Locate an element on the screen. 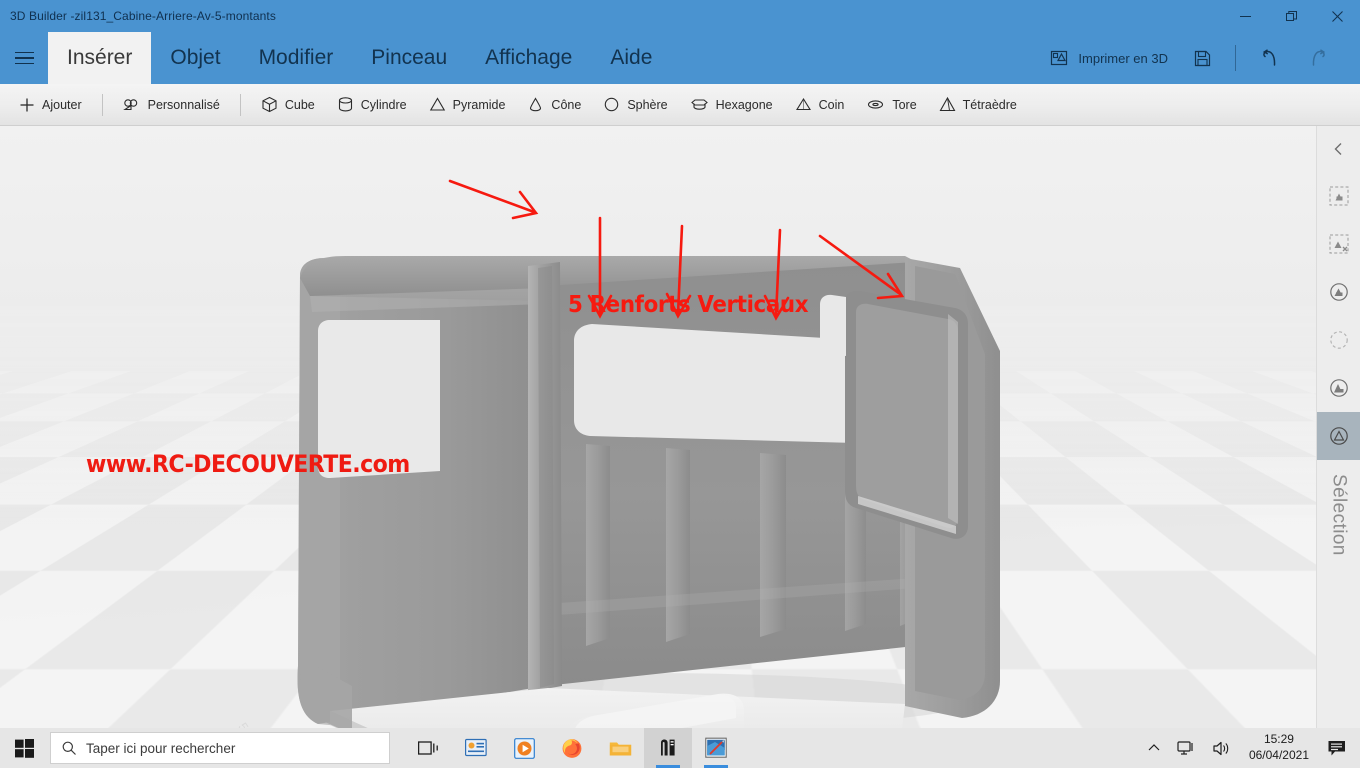 Image resolution: width=1360 pixels, height=768 pixels. menu-tab-affichage: Affichage is located at coordinates (528, 58).